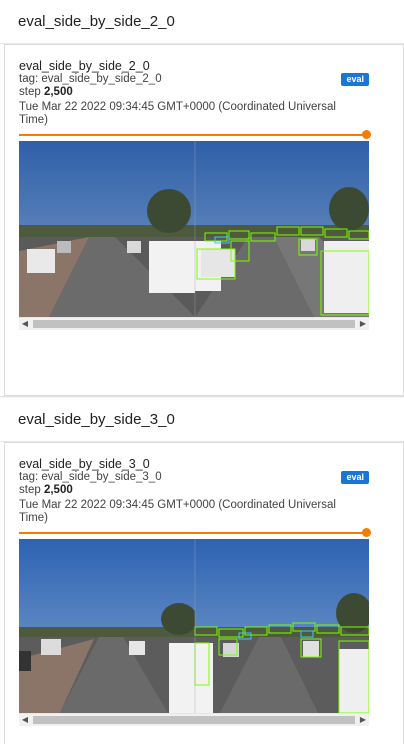  Describe the element at coordinates (96, 419) in the screenshot. I see `group-title: eval_side_by_side_3_0` at that location.